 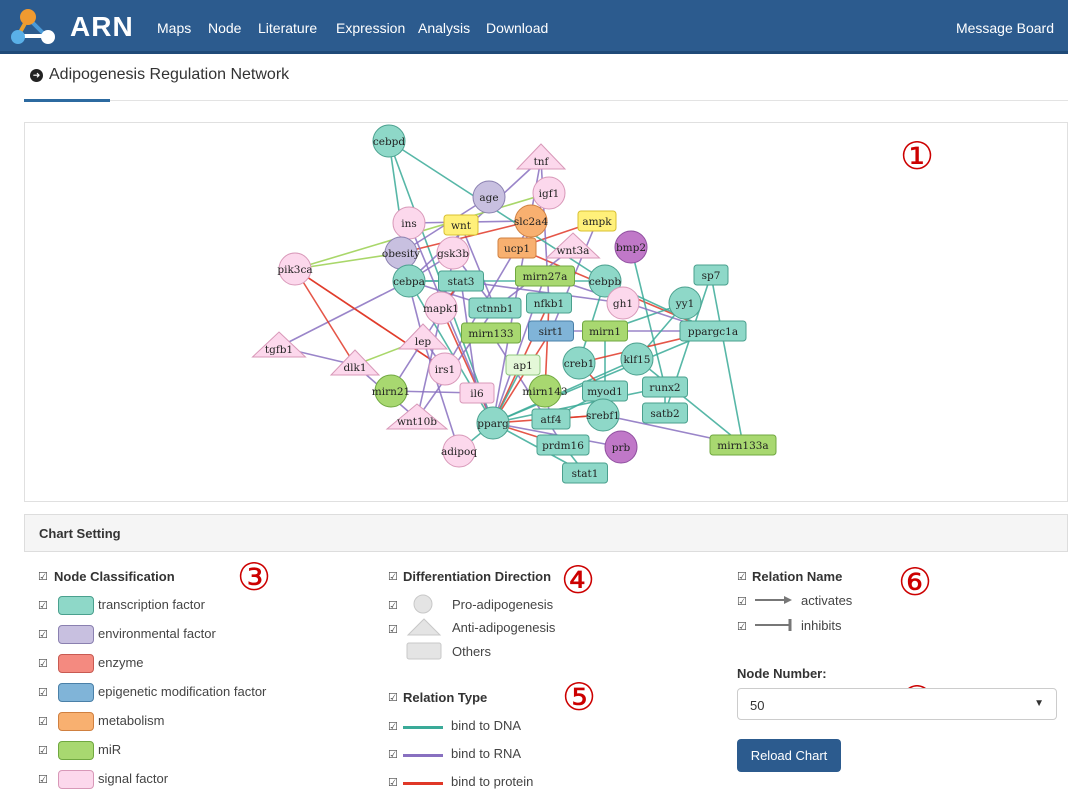 What do you see at coordinates (389, 141) in the screenshot?
I see `network-node-cebpd: cebpd` at bounding box center [389, 141].